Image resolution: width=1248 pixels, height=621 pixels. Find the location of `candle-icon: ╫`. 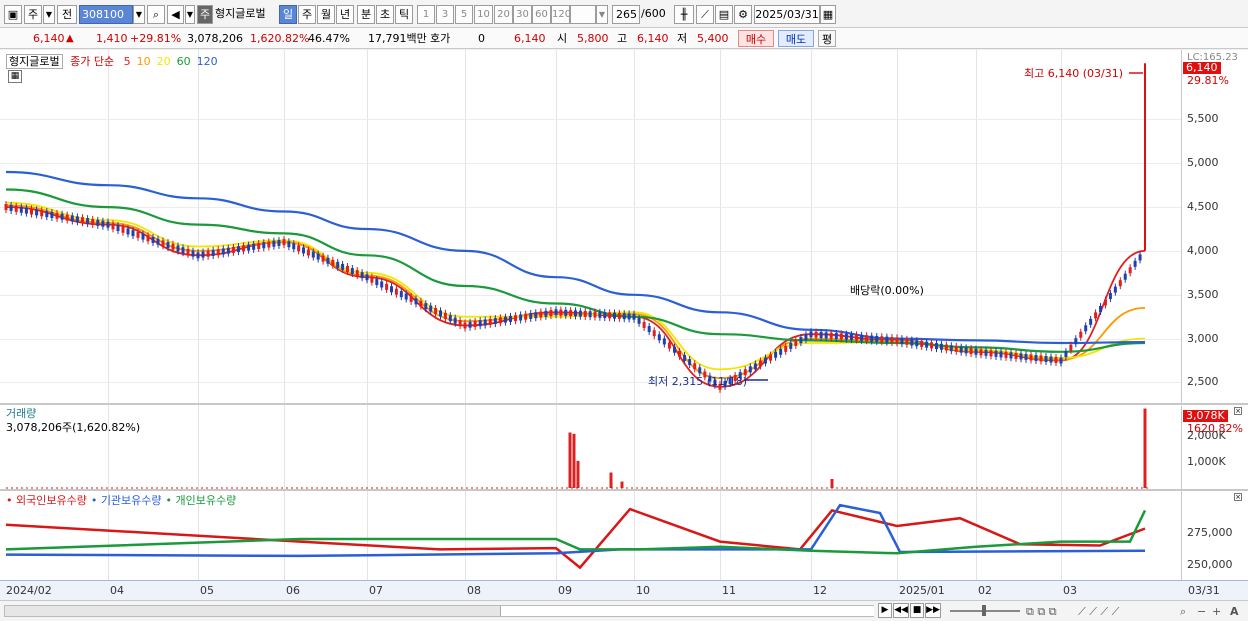

candle-icon: ╫ is located at coordinates (684, 14).